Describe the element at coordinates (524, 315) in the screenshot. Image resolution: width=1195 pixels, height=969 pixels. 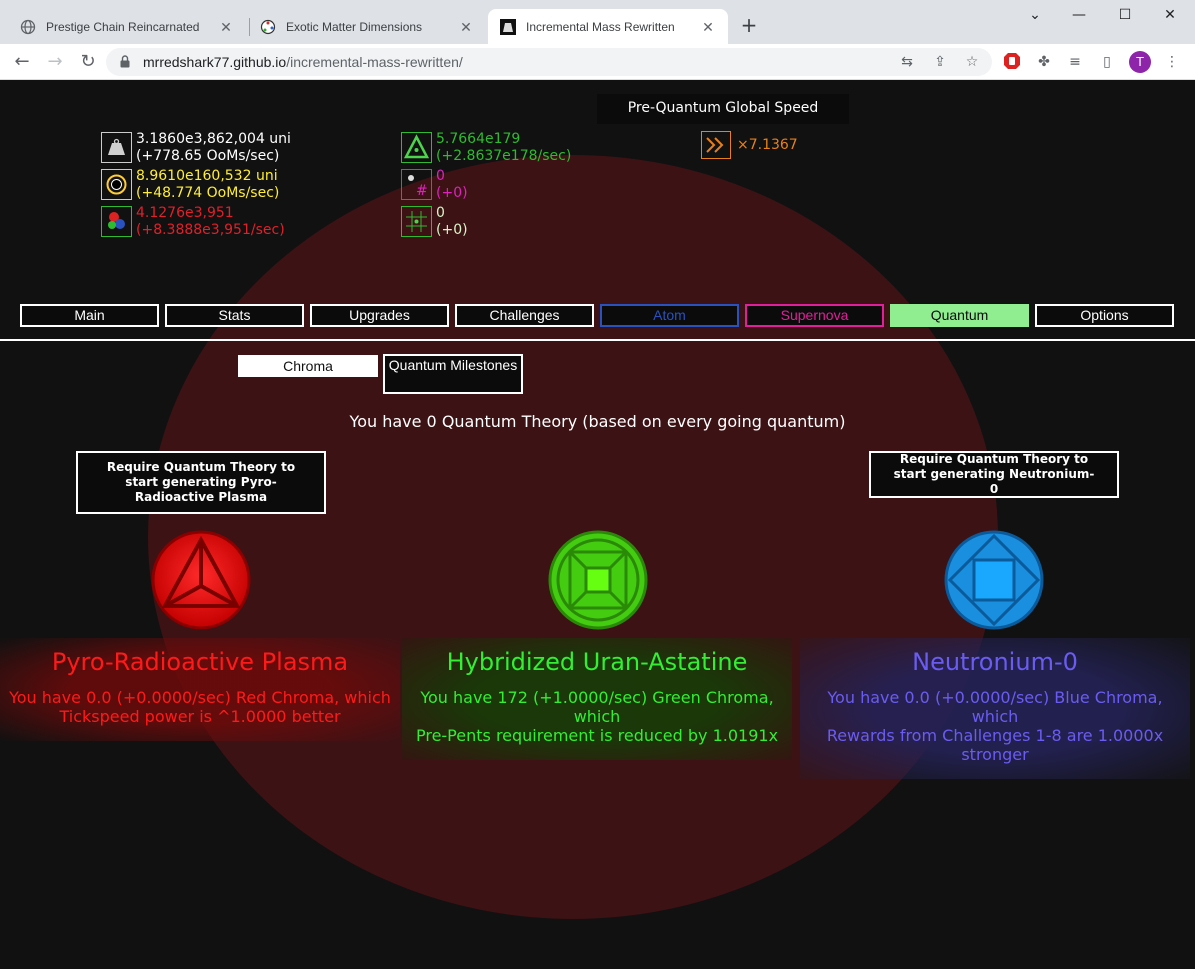
I see `tab-challenges: Challenges` at that location.